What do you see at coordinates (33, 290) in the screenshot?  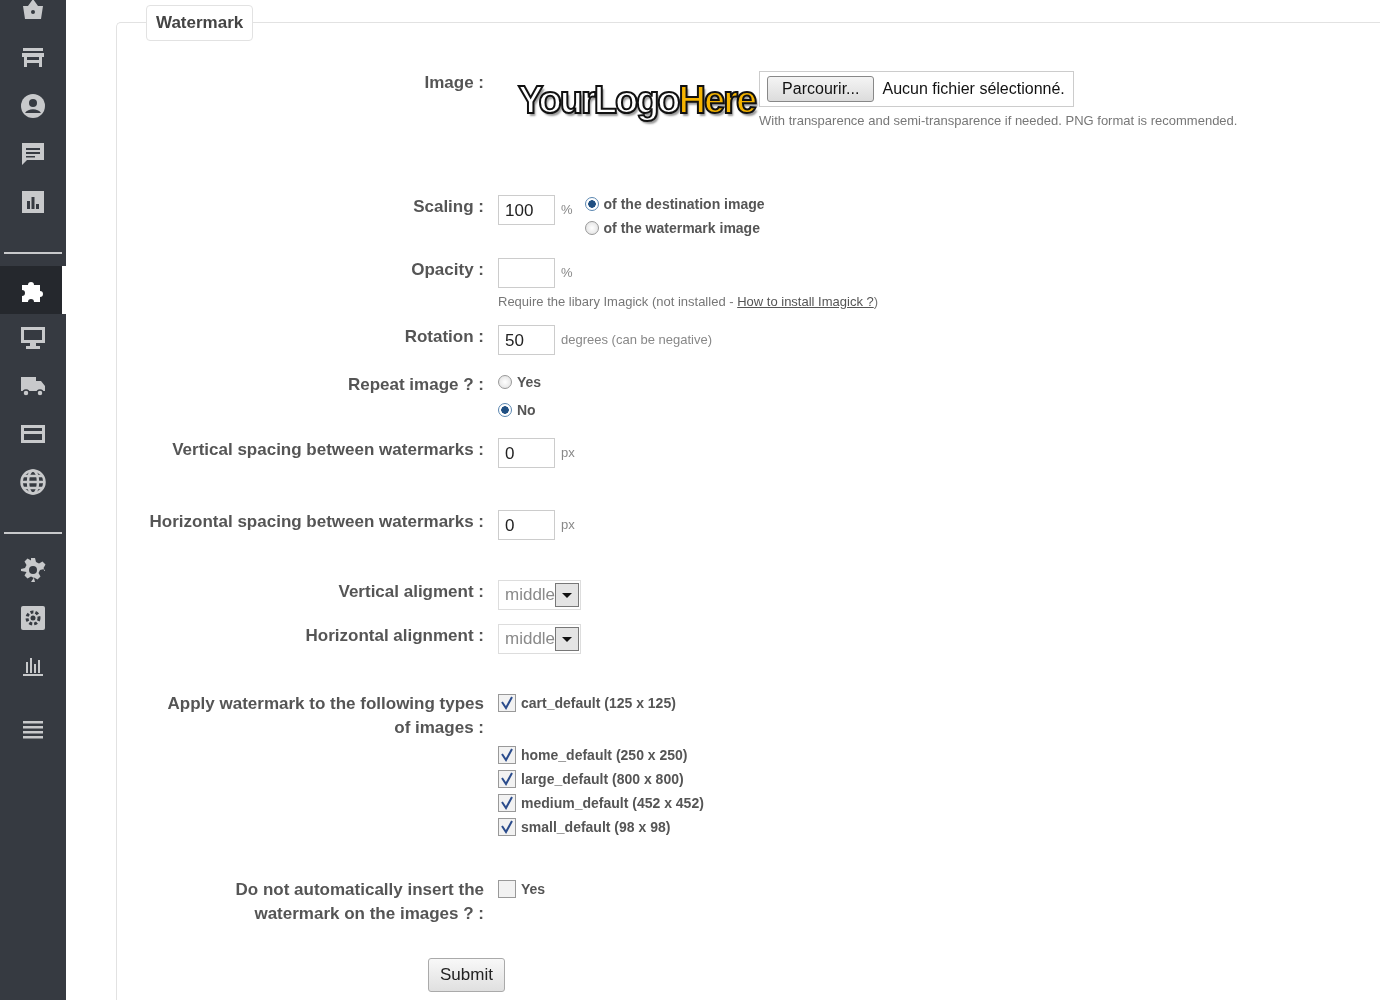 I see `sidebar-item` at bounding box center [33, 290].